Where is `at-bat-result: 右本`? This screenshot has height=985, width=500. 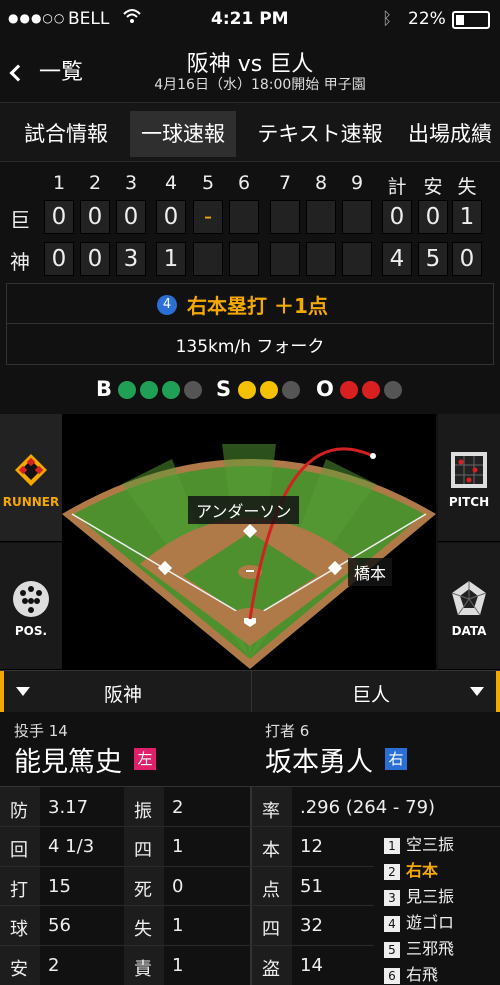 at-bat-result: 右本 is located at coordinates (422, 870).